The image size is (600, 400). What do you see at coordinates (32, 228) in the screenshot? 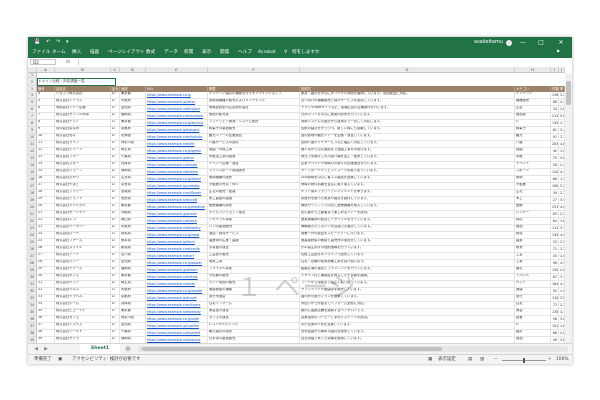
I see `row-header: 23` at bounding box center [32, 228].